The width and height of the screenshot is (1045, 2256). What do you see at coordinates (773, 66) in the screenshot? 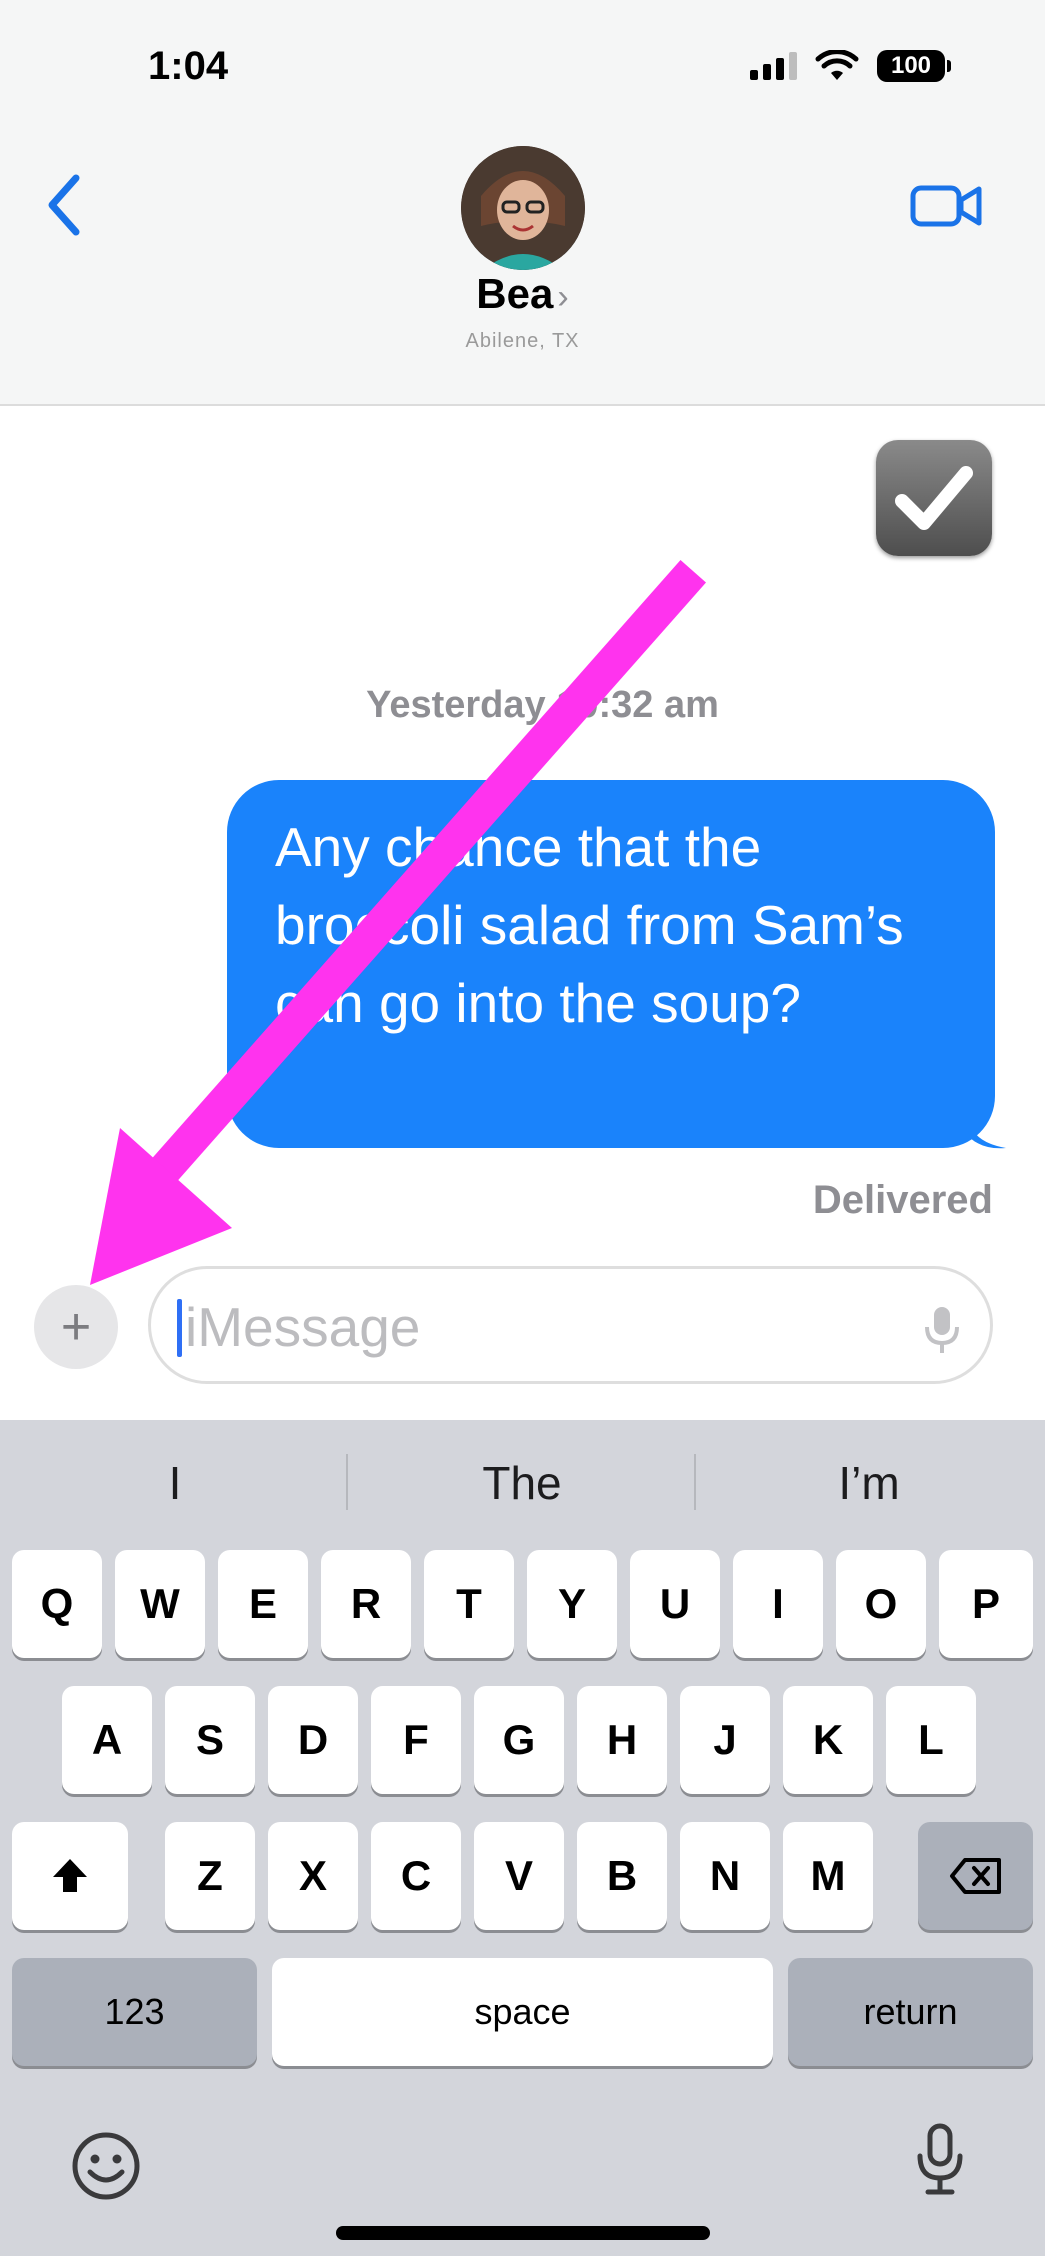
I see `cellular-signal-icon` at bounding box center [773, 66].